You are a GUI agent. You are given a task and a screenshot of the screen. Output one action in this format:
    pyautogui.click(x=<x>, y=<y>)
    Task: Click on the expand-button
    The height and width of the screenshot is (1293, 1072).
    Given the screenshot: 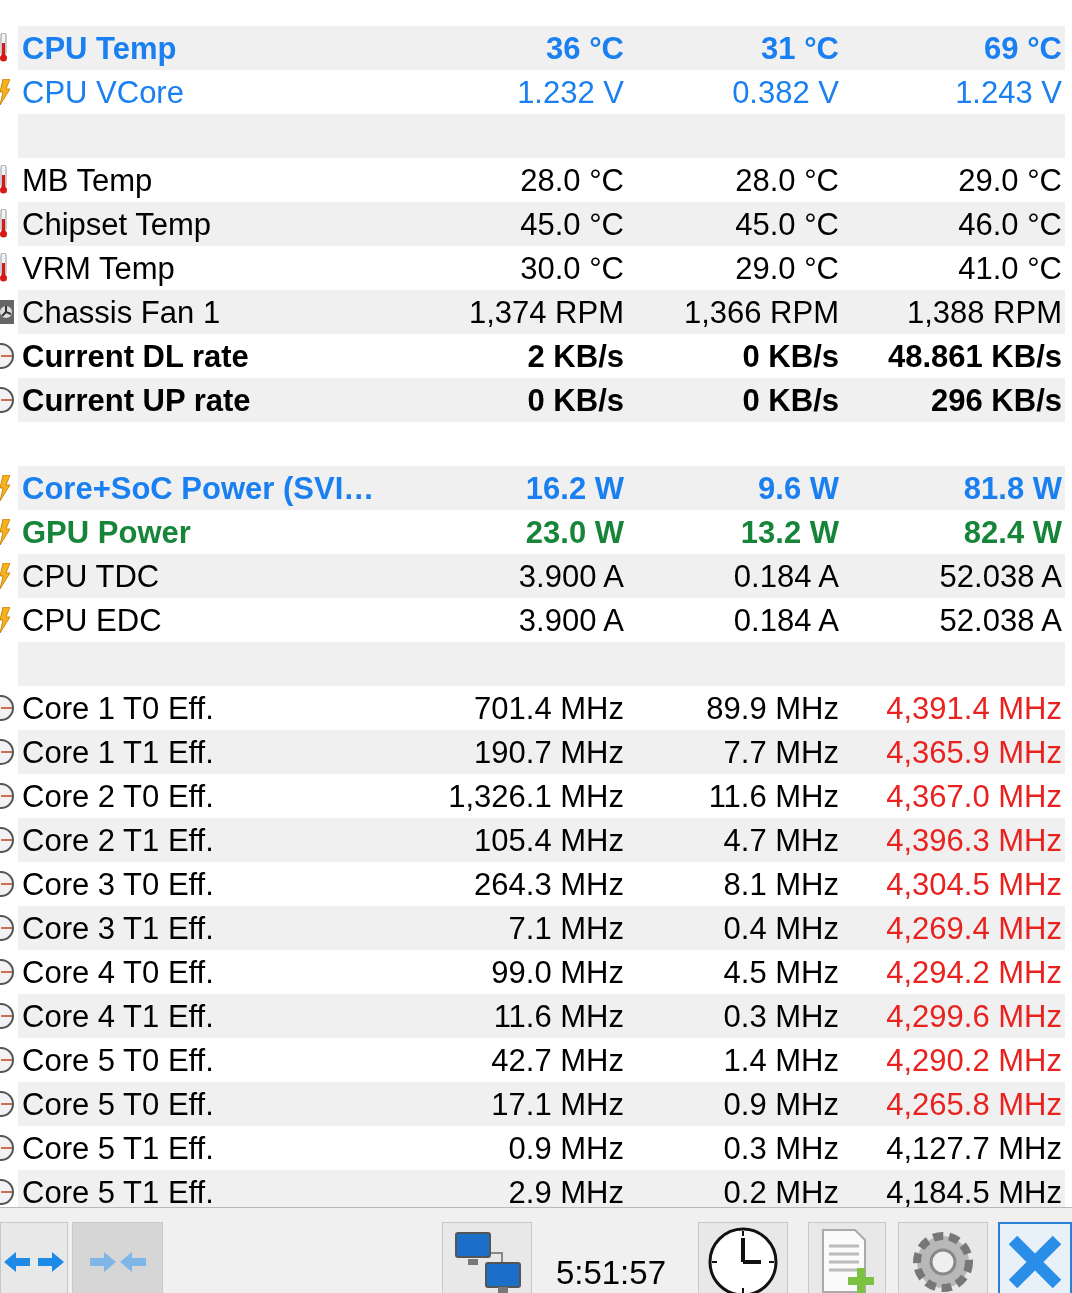 What is the action you would take?
    pyautogui.click(x=34, y=1257)
    